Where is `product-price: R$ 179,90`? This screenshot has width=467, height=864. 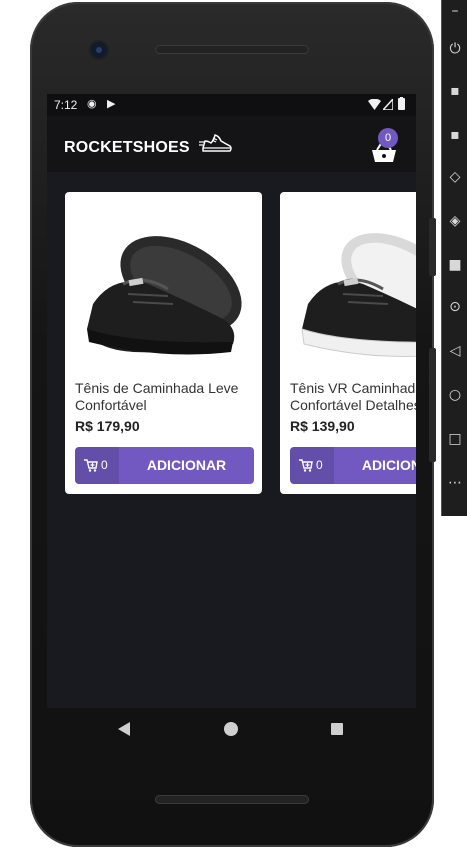 product-price: R$ 179,90 is located at coordinates (107, 426).